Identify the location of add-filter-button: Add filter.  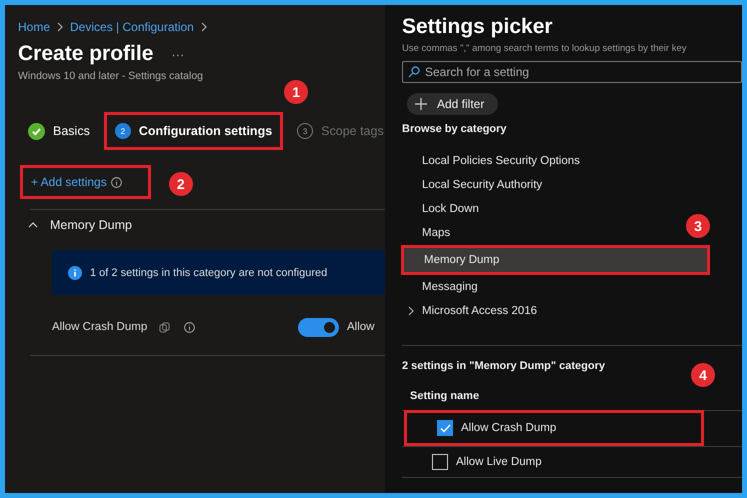
(452, 104).